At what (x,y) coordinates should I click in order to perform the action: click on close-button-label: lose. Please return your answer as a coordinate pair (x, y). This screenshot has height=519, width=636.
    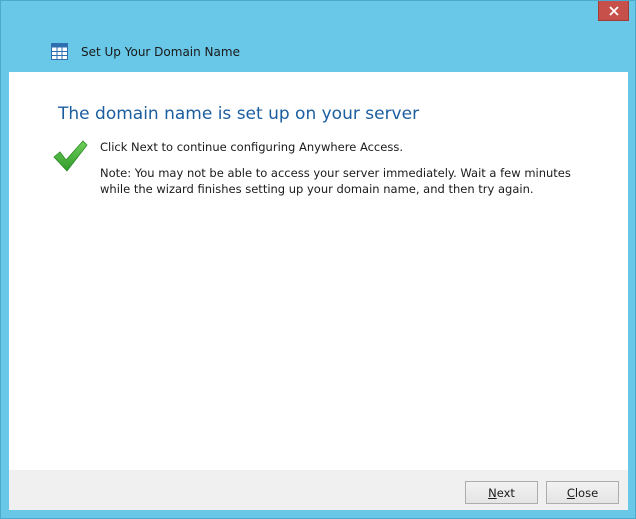
    Looking at the image, I should click on (586, 492).